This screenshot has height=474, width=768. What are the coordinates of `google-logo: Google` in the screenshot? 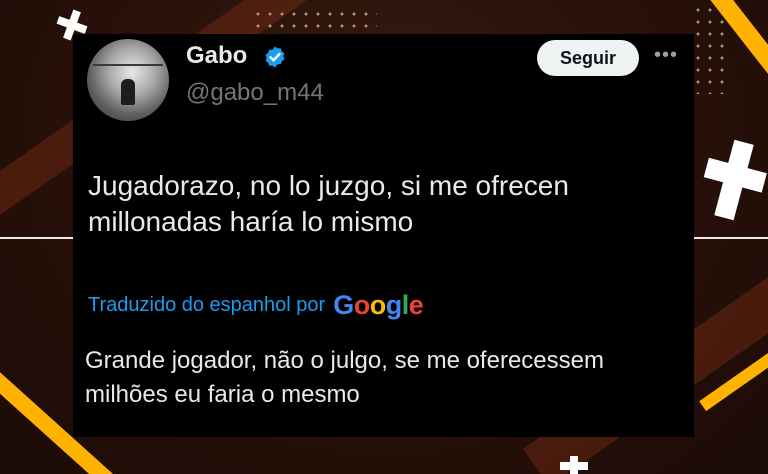 It's located at (378, 304).